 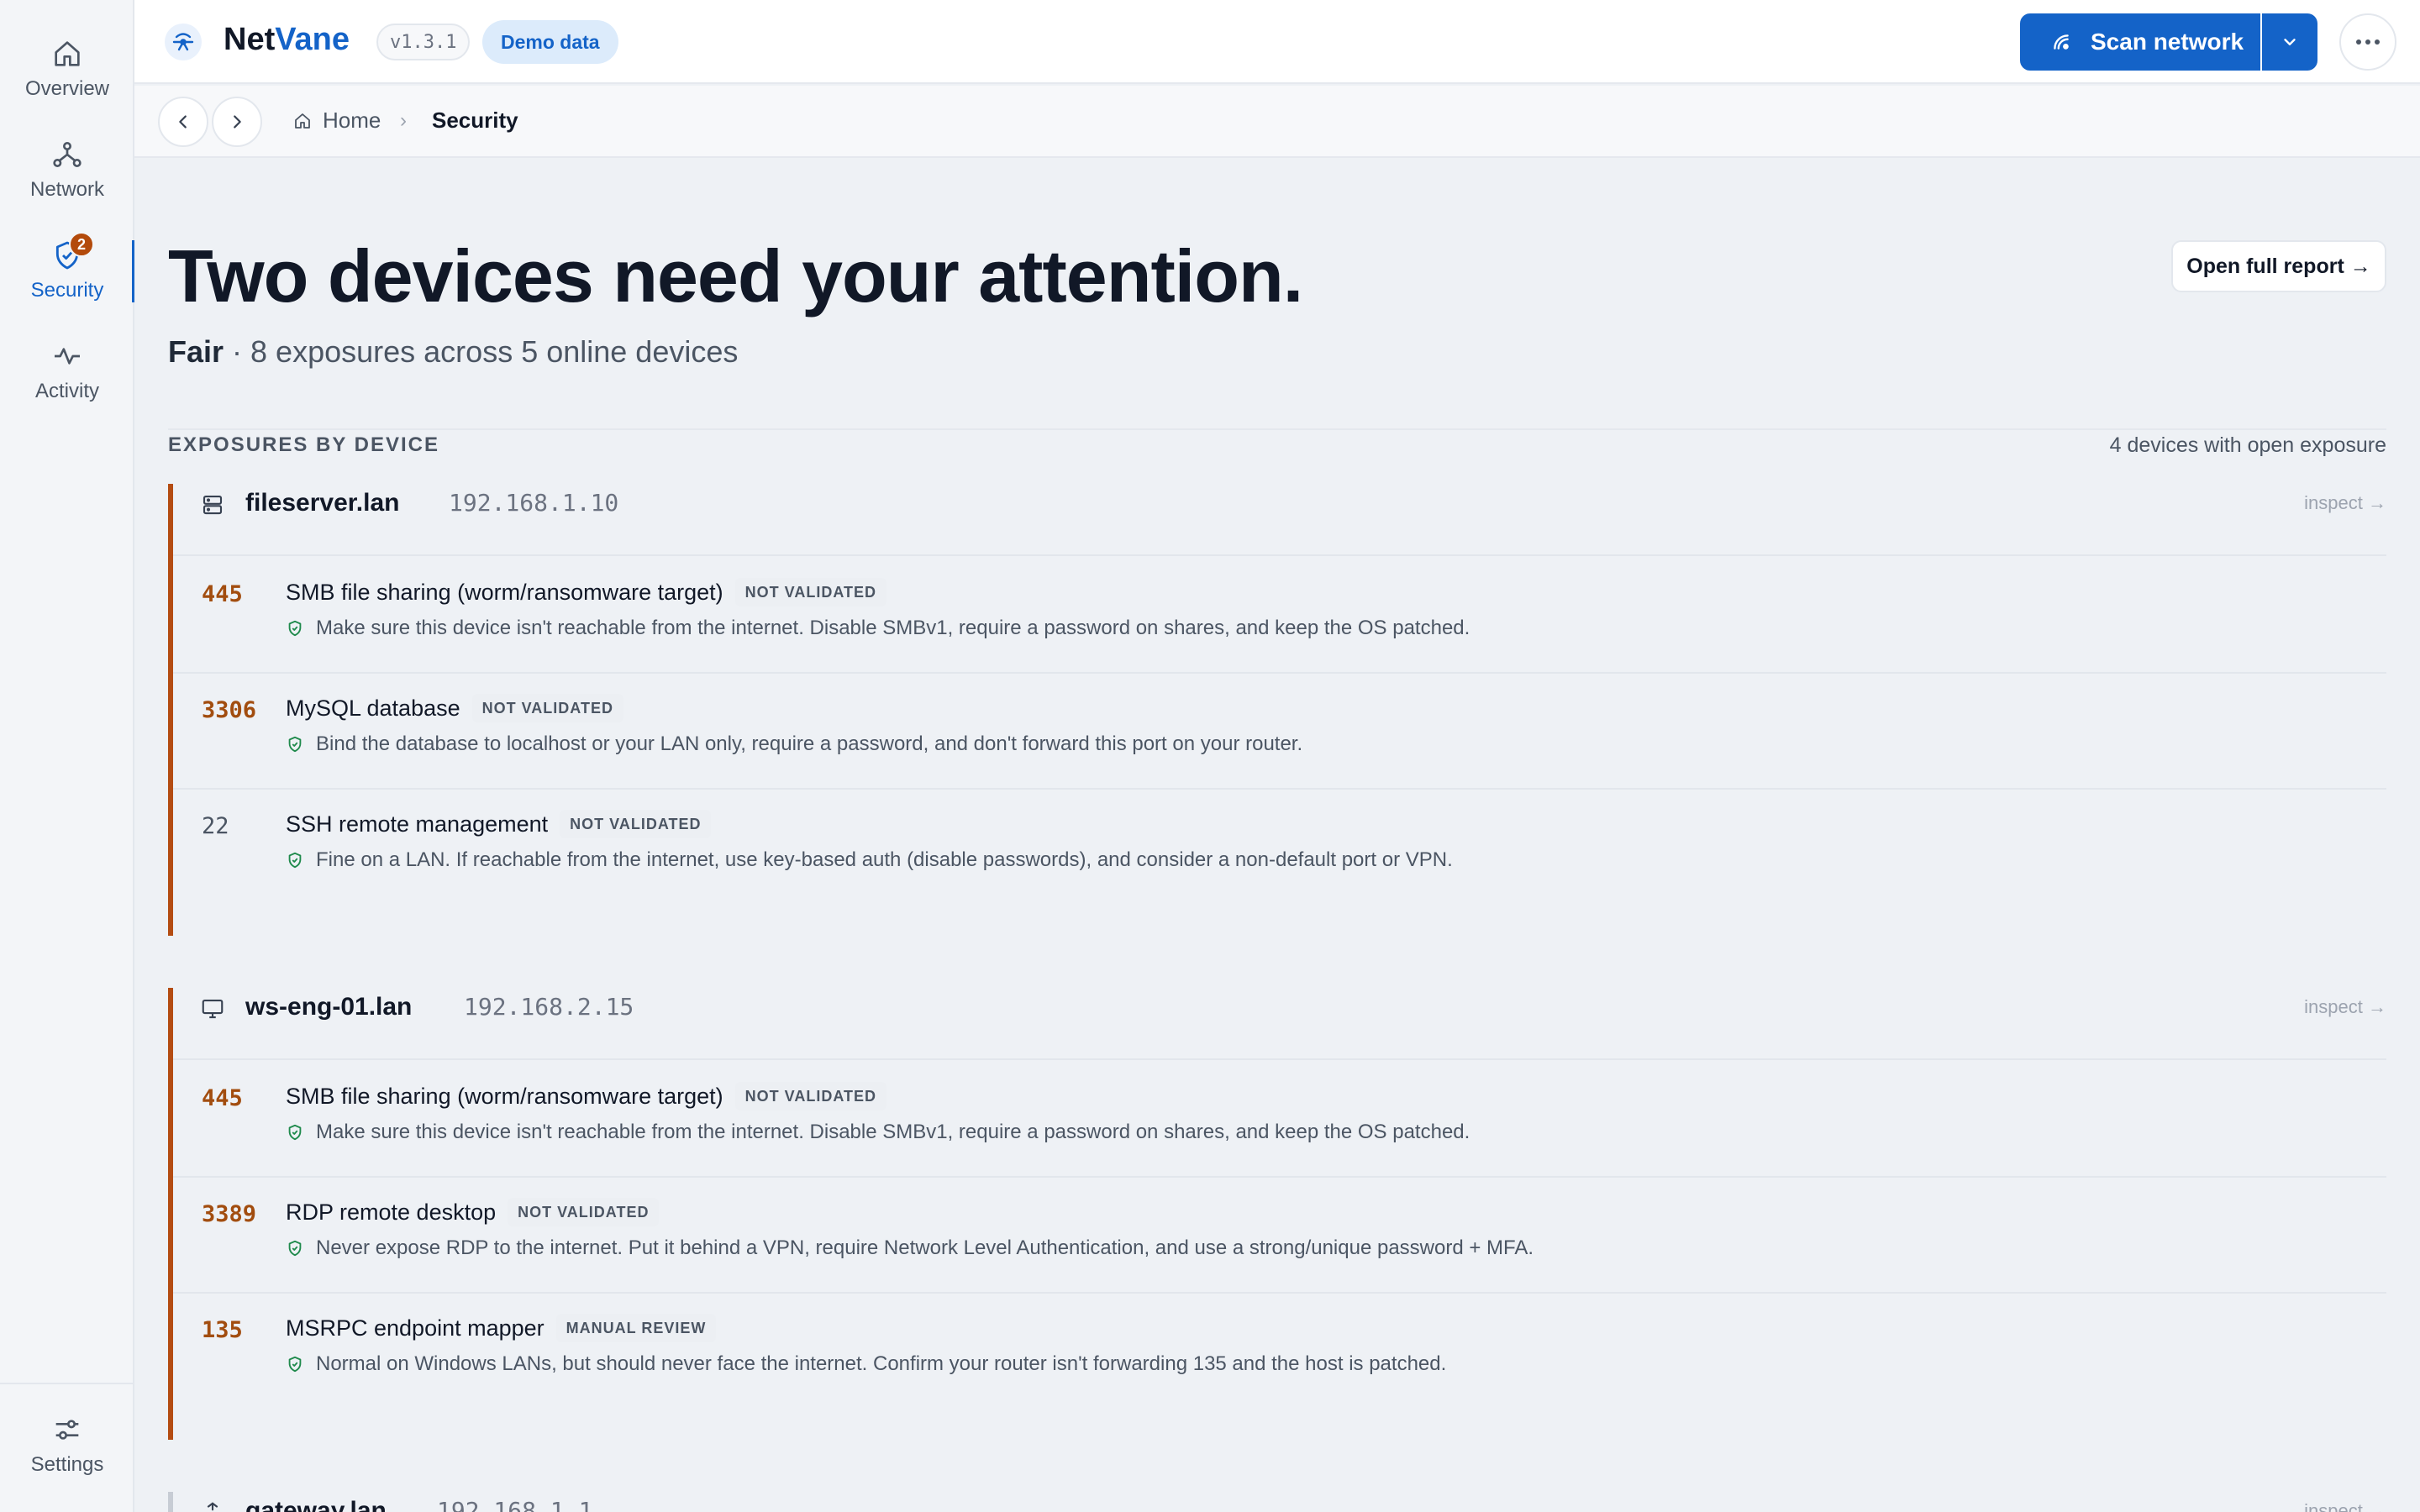 I want to click on sidebar-divider, so click(x=67, y=1383).